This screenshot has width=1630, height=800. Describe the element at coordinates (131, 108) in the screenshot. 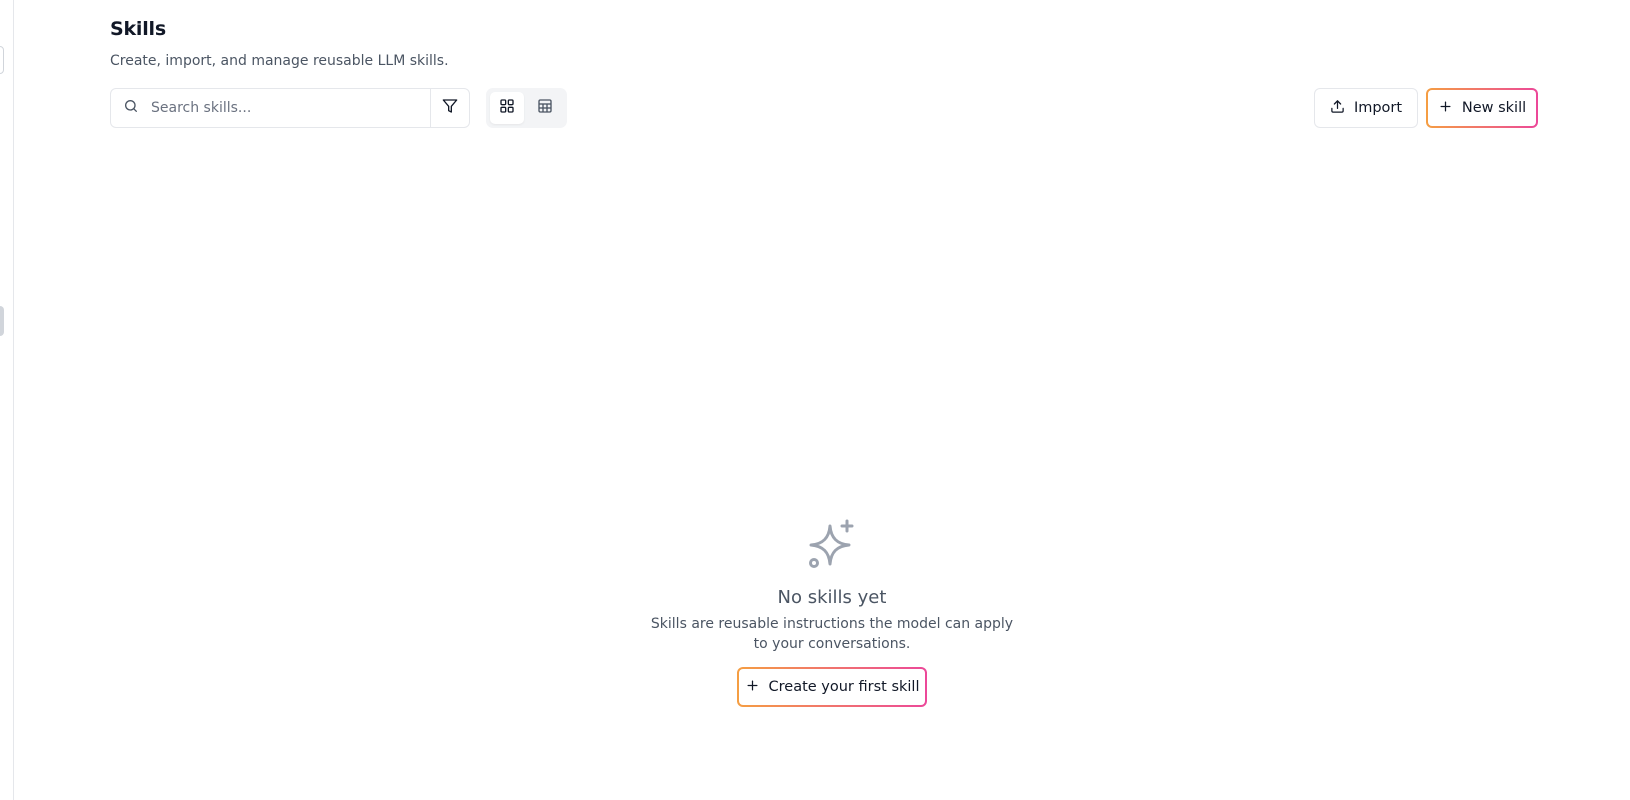

I see `search-icon` at that location.